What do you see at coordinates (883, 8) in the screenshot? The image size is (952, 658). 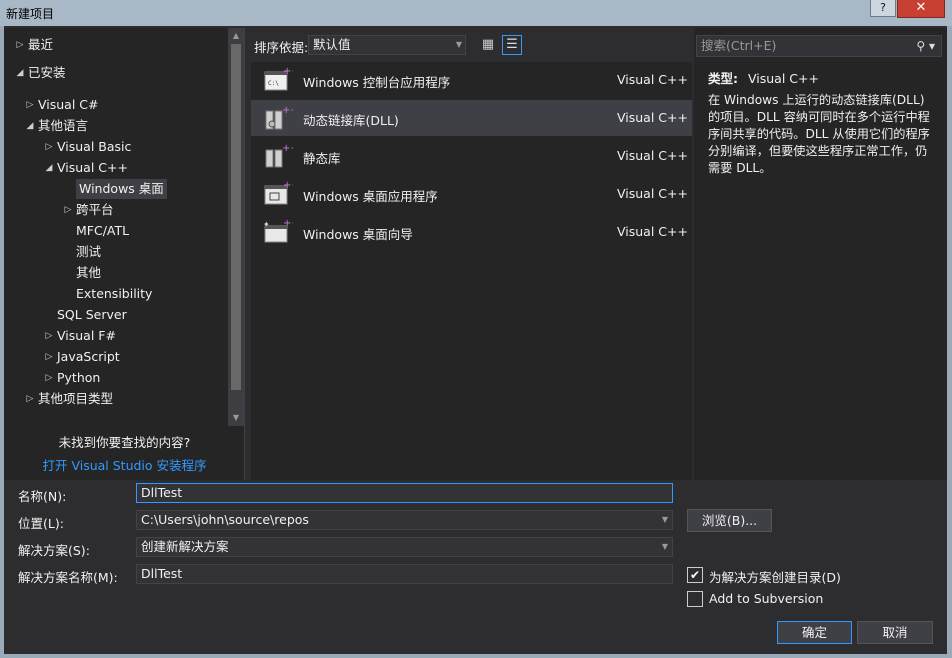 I see `help-button: ?` at bounding box center [883, 8].